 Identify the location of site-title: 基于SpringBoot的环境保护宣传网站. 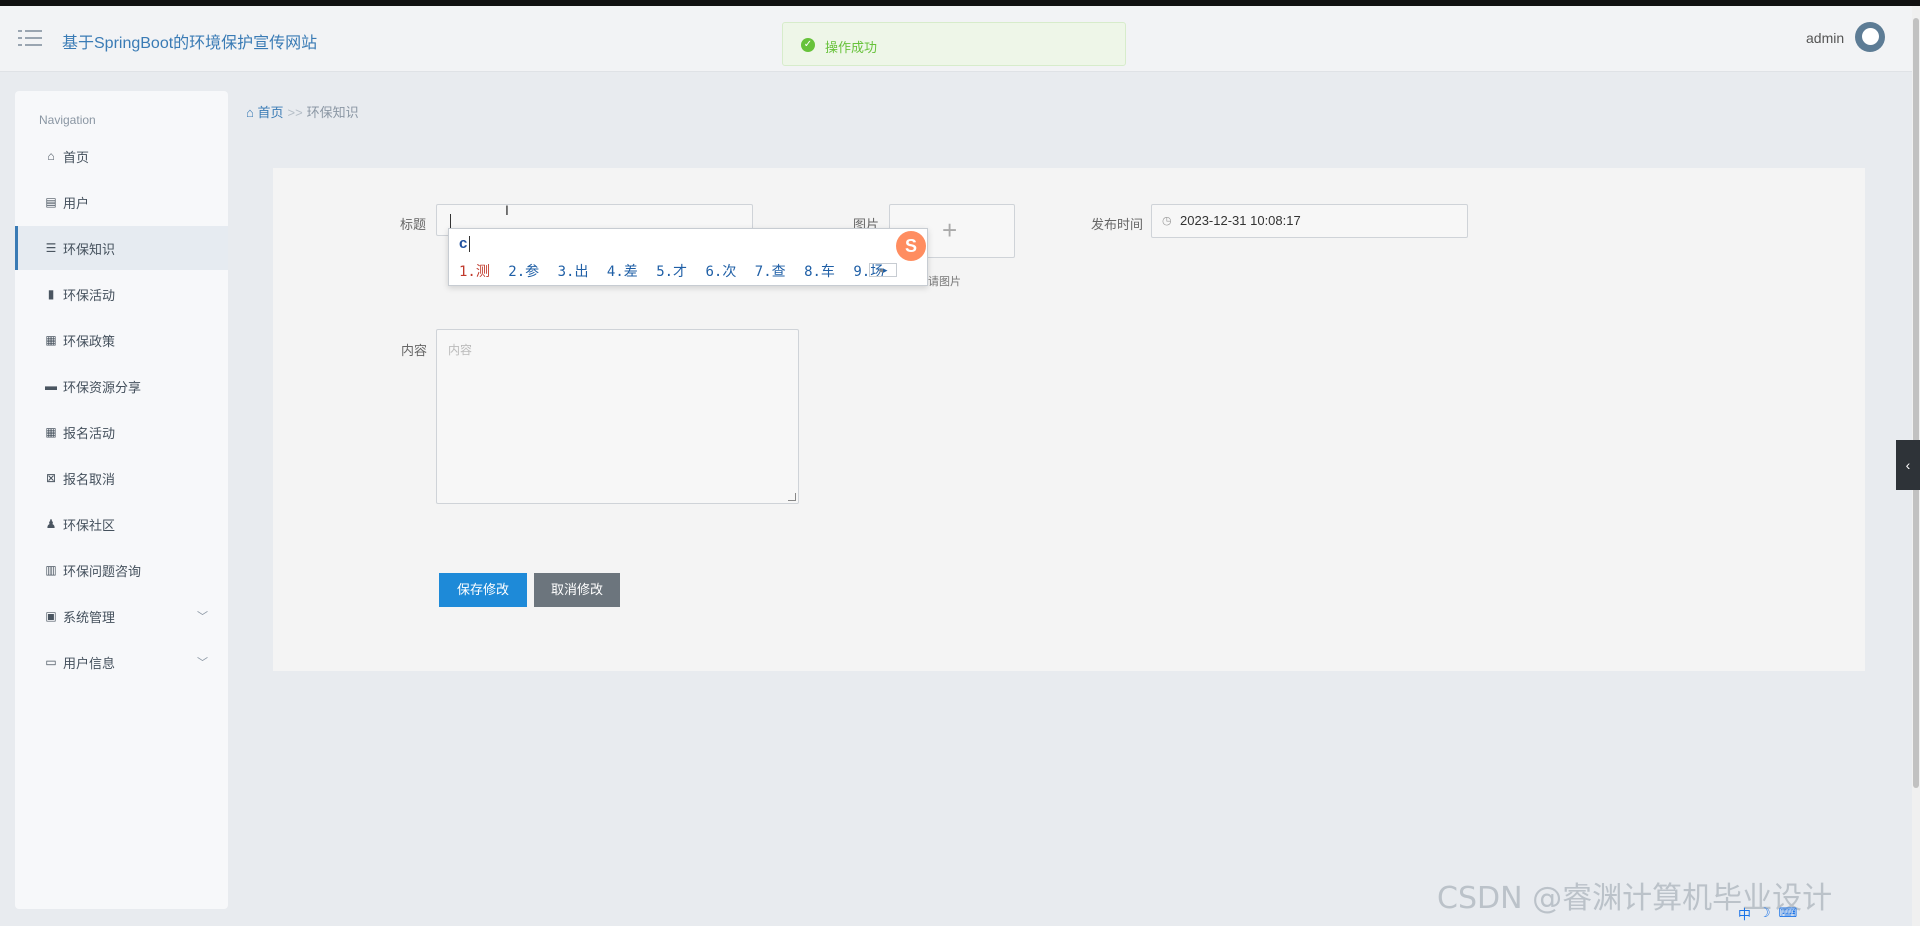
(189, 41).